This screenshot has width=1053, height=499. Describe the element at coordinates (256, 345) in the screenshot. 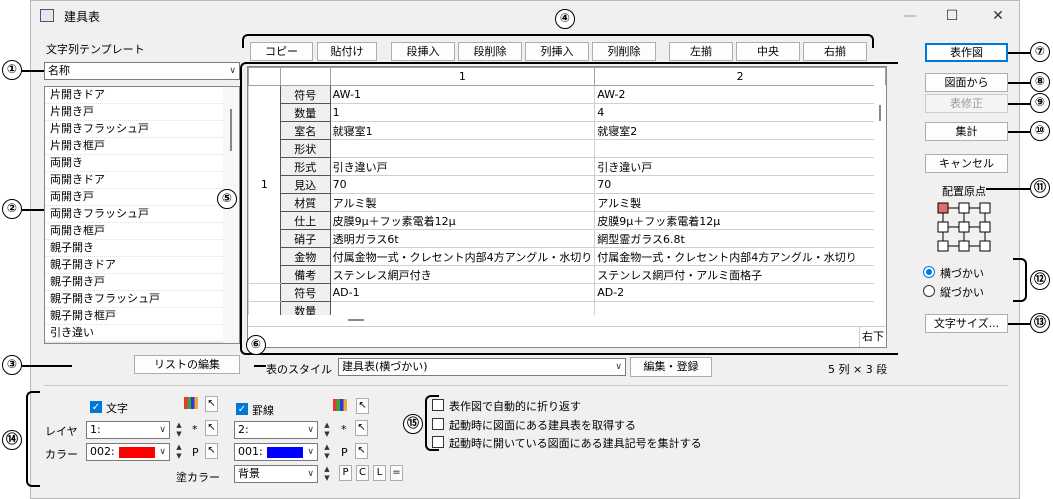

I see `callout-6: ⑥` at that location.